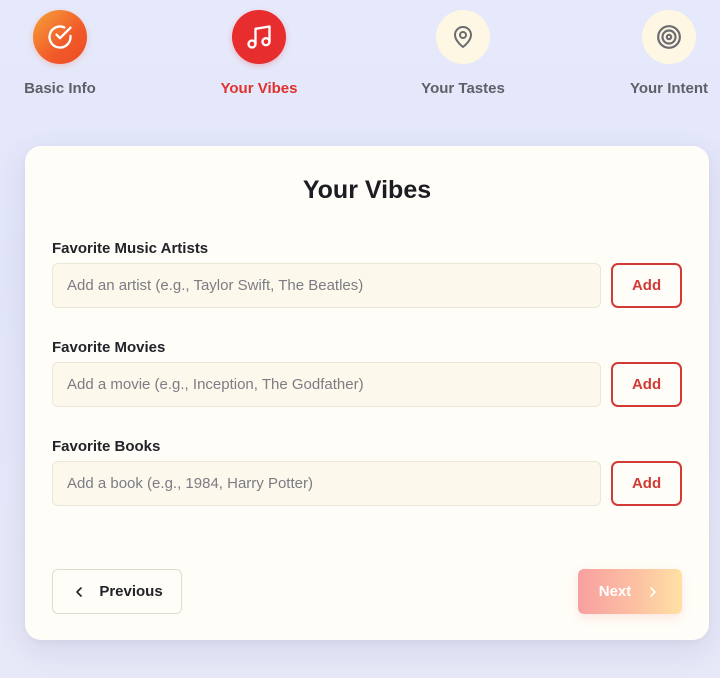 This screenshot has width=720, height=678. I want to click on books-field: Favorite Books Add, so click(367, 472).